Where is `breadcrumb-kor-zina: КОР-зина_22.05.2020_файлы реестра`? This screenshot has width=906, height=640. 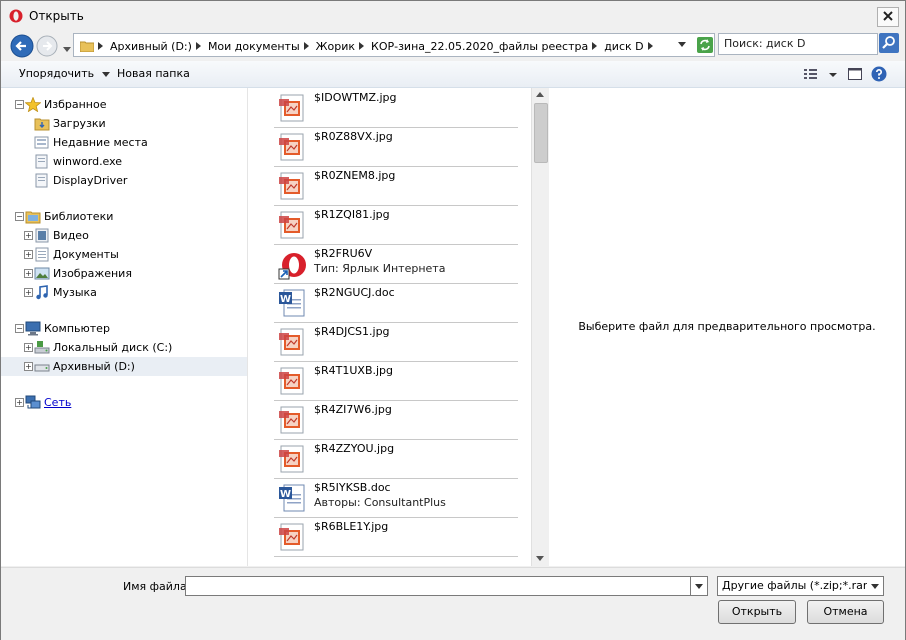 breadcrumb-kor-zina: КОР-зина_22.05.2020_файлы реестра is located at coordinates (479, 46).